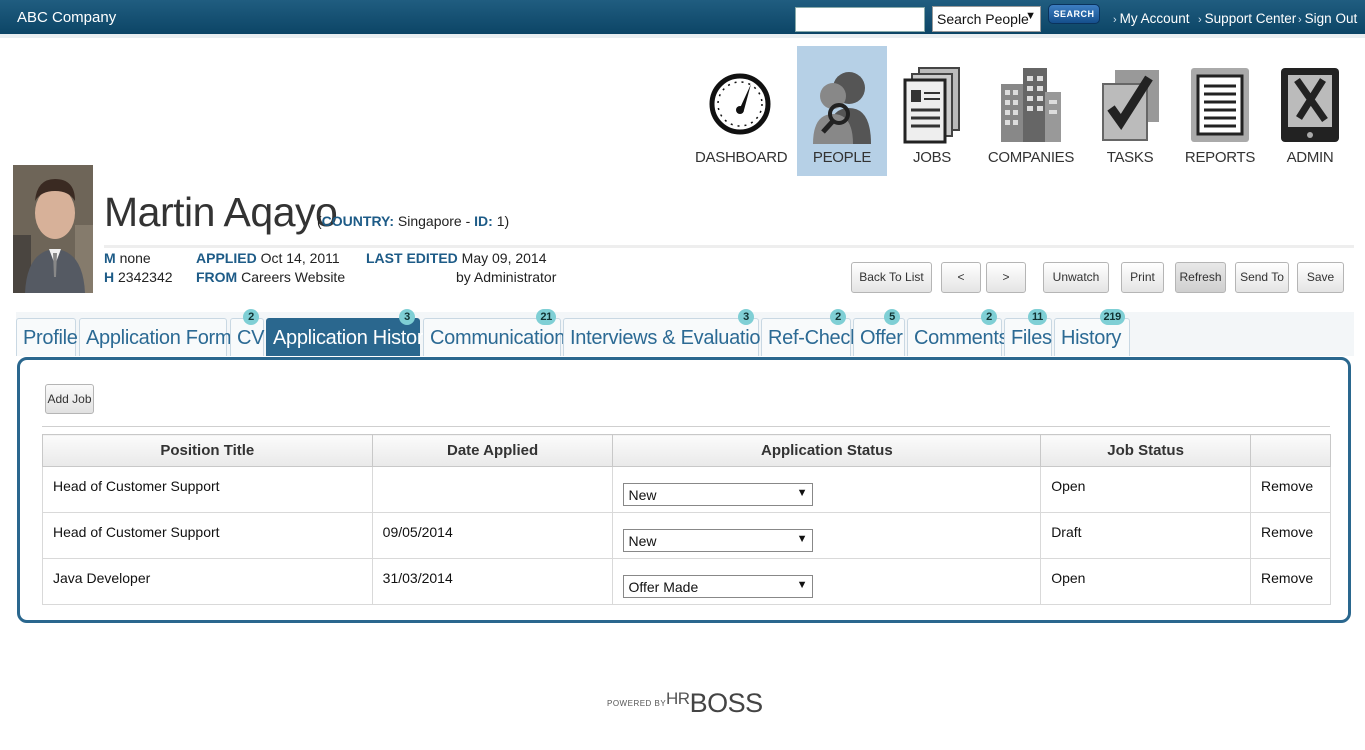 The image size is (1365, 750). What do you see at coordinates (827, 581) in the screenshot?
I see `status-cell: Offer Made ▼` at bounding box center [827, 581].